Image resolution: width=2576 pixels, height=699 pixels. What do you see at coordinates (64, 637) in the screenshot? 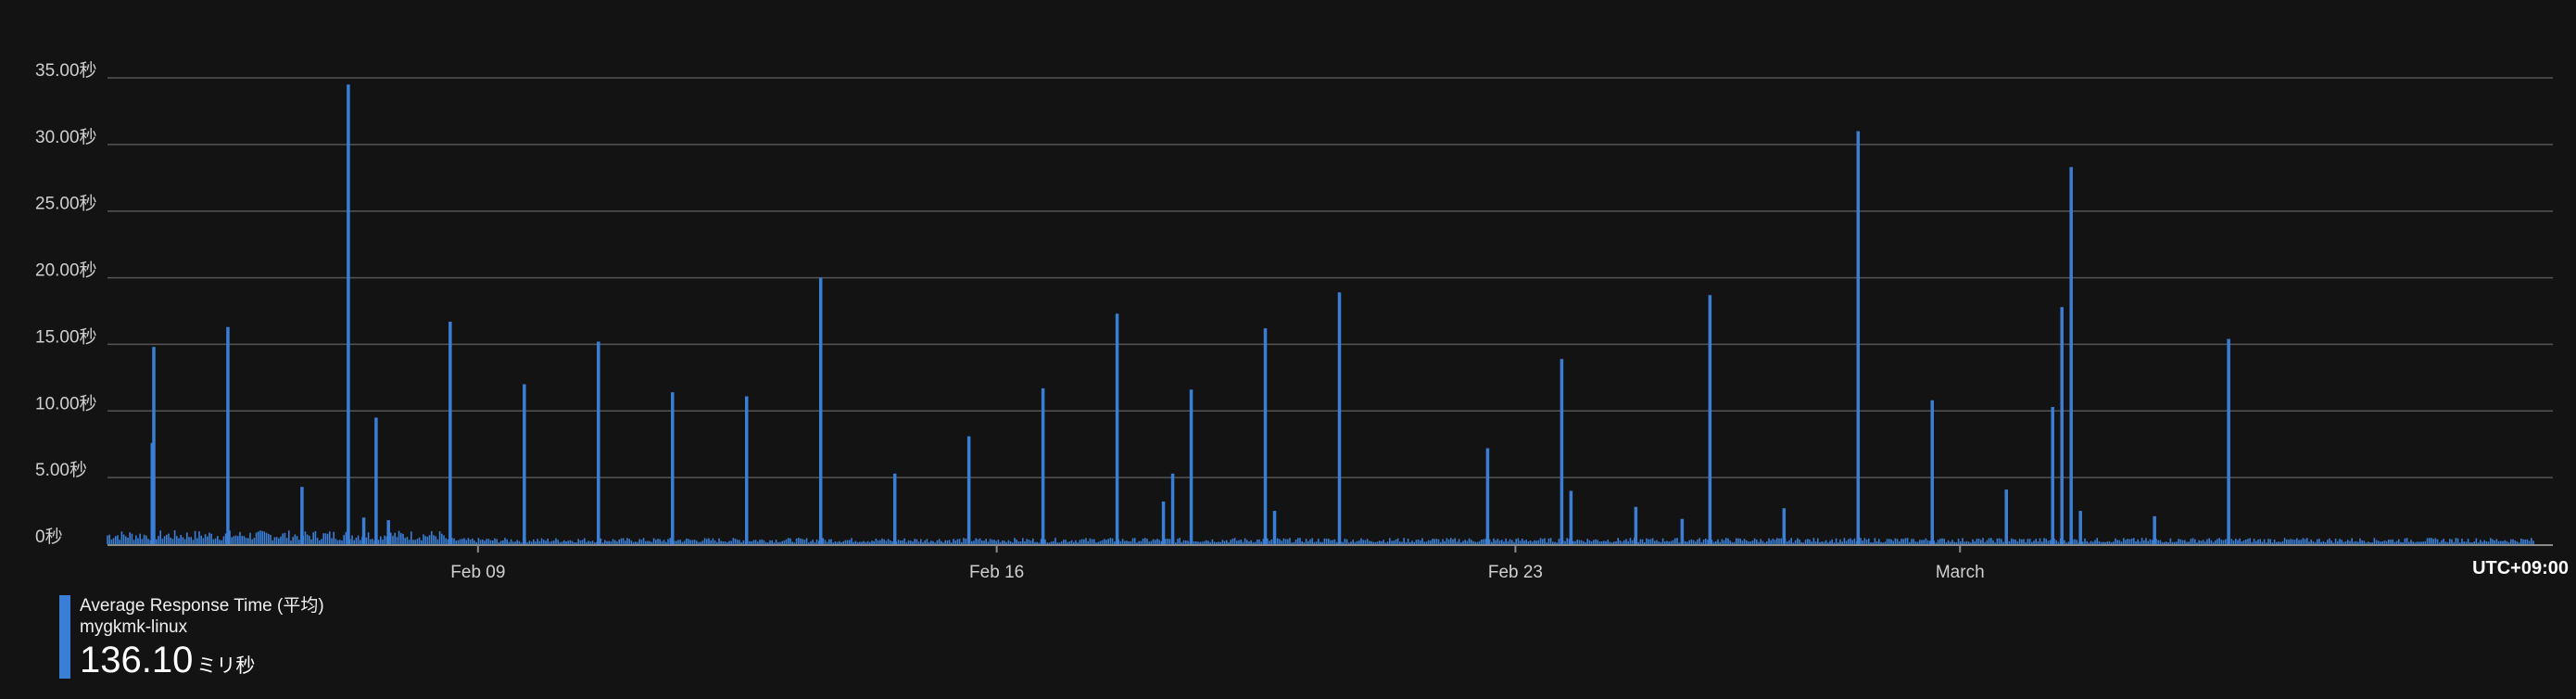
I see `legend-swatch` at bounding box center [64, 637].